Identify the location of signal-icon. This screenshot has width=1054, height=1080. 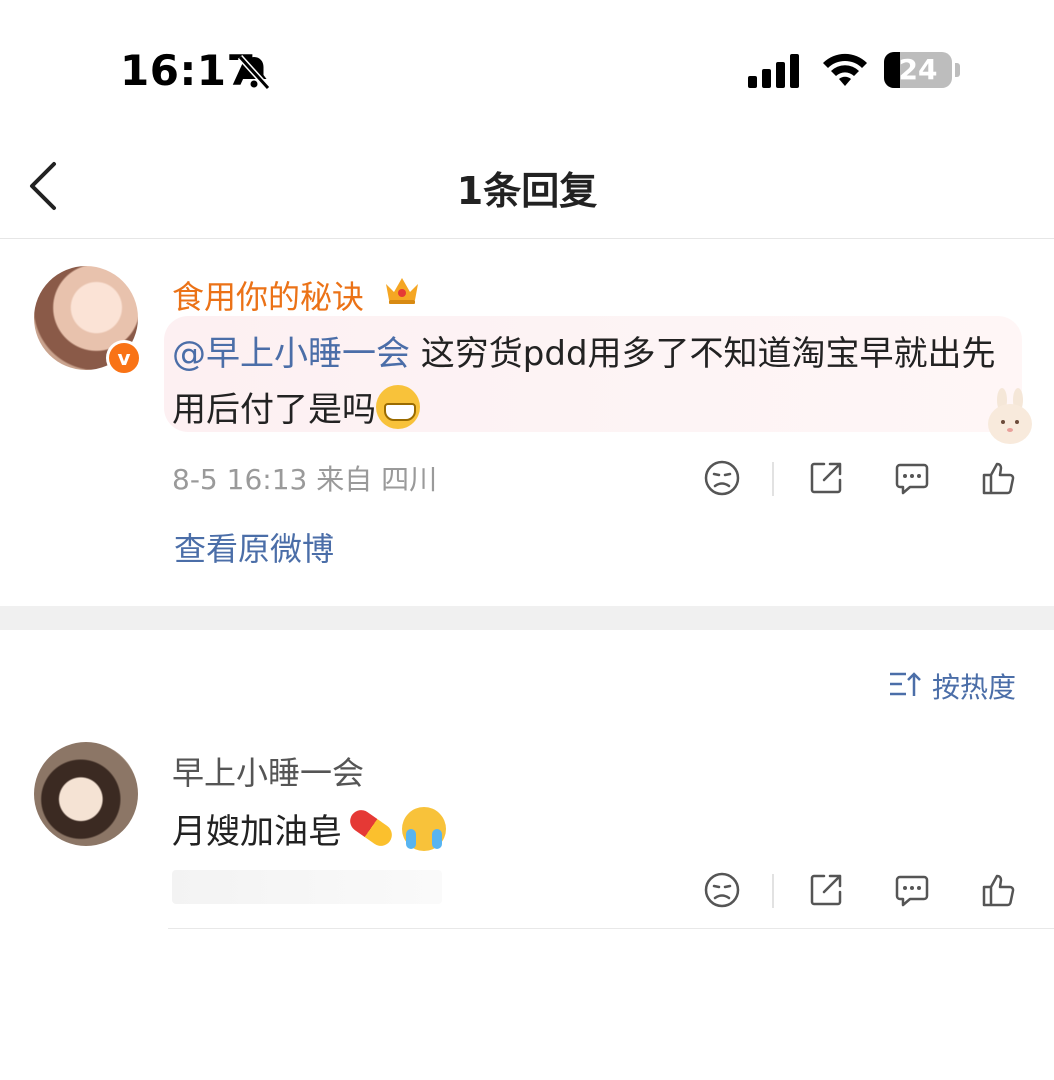
(773, 71).